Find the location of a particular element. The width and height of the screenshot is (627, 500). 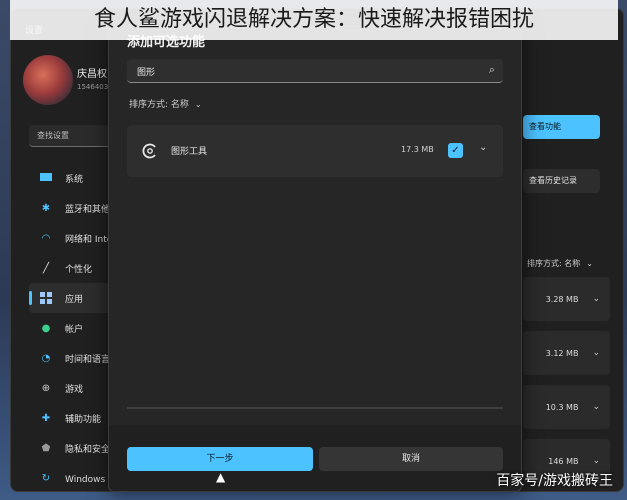

installed-sort-dropdown: 排序方式: 名称 ⌄ is located at coordinates (560, 263).